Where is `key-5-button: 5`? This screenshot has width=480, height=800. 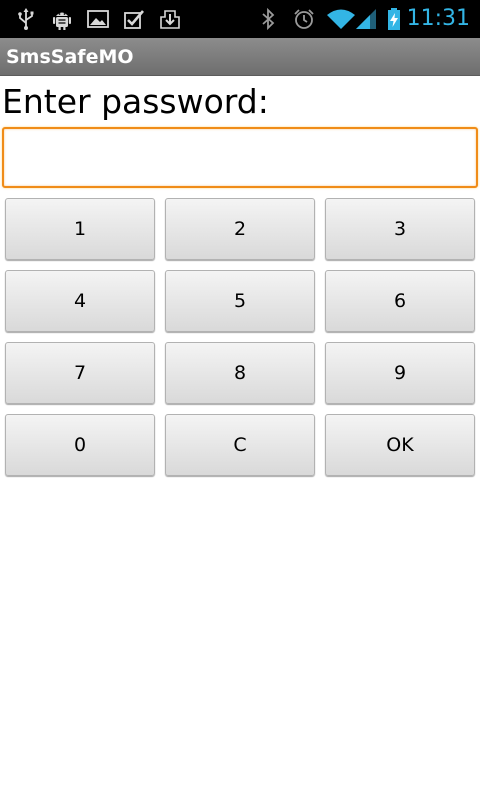
key-5-button: 5 is located at coordinates (240, 301).